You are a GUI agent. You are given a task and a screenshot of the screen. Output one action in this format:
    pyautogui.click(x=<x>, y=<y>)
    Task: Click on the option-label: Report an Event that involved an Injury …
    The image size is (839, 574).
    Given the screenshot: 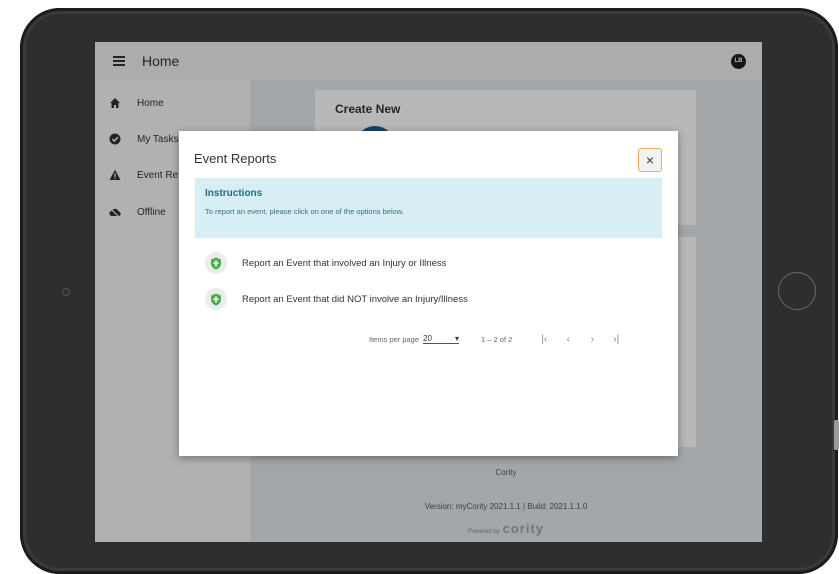 What is the action you would take?
    pyautogui.click(x=344, y=263)
    